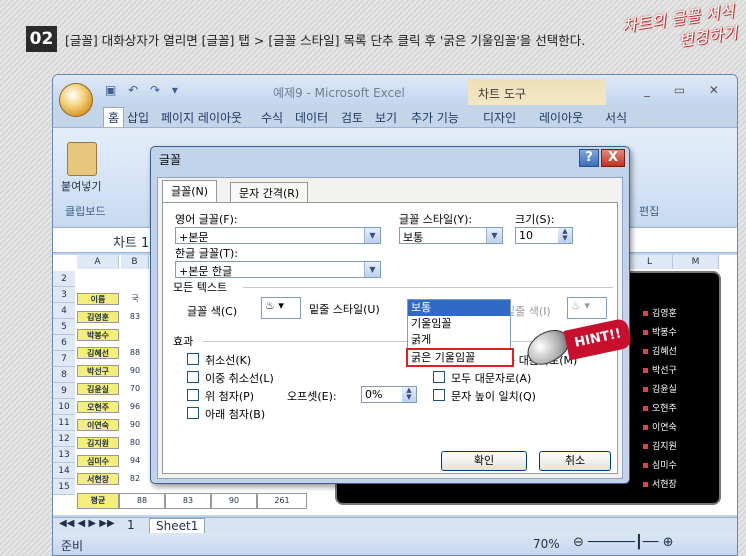 The image size is (746, 556). What do you see at coordinates (142, 501) in the screenshot?
I see `total-cell: 88` at bounding box center [142, 501].